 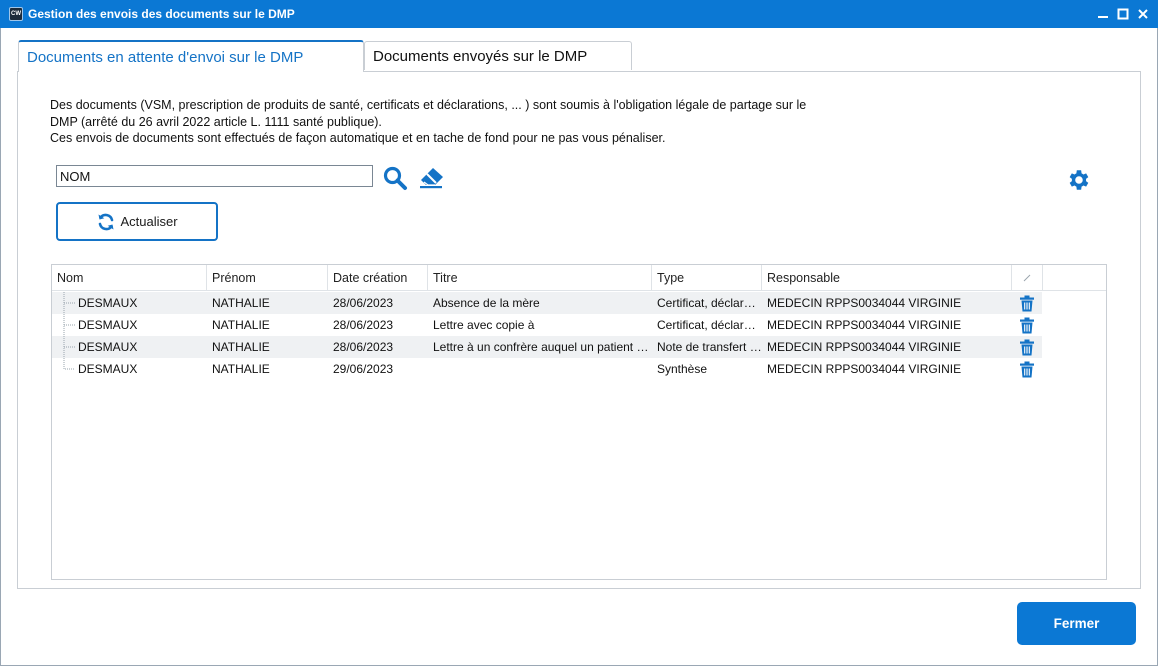 I want to click on column-header-actions, so click(x=1027, y=278).